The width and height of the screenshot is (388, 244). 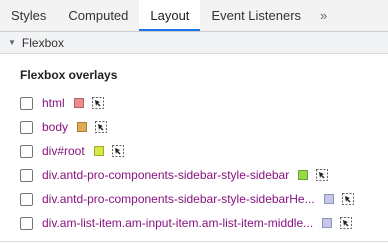 I want to click on overlay-row-body: body, so click(x=204, y=127).